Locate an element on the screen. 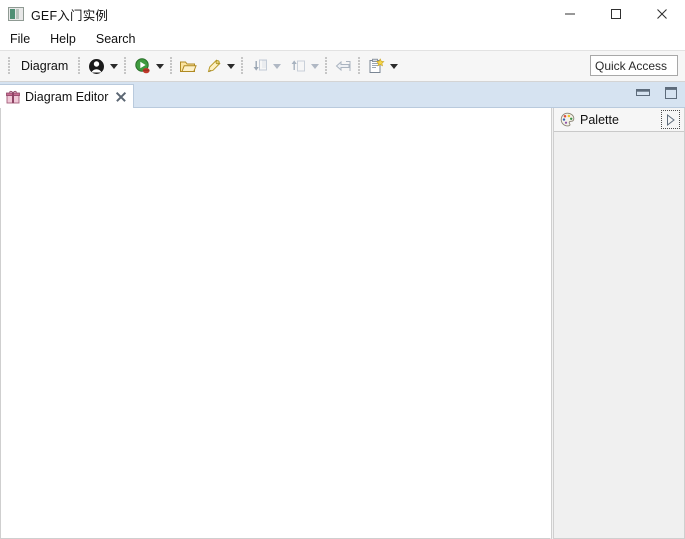  expand-palette-button is located at coordinates (670, 119).